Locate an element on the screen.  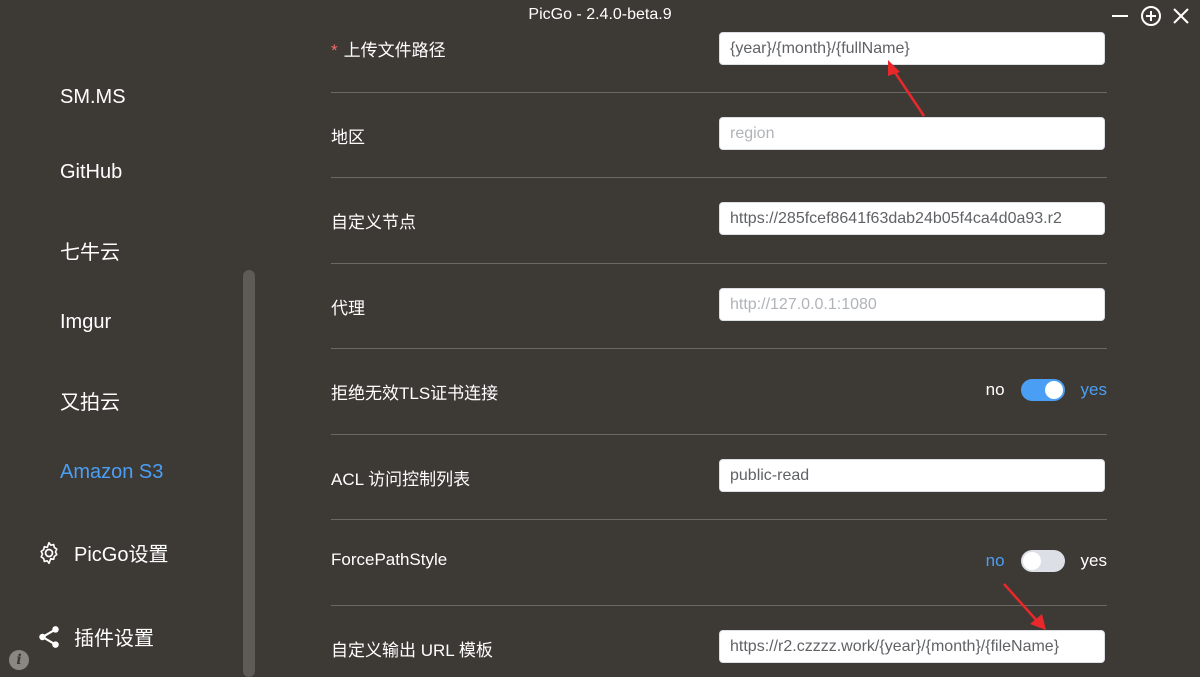
region-label: 地区 is located at coordinates (348, 137).